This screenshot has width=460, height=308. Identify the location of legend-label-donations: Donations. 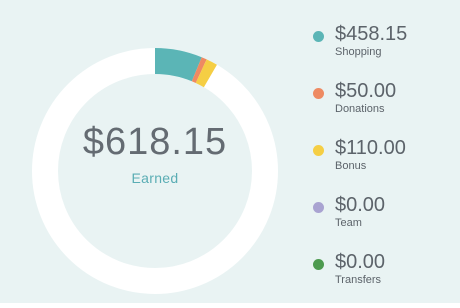
(360, 109).